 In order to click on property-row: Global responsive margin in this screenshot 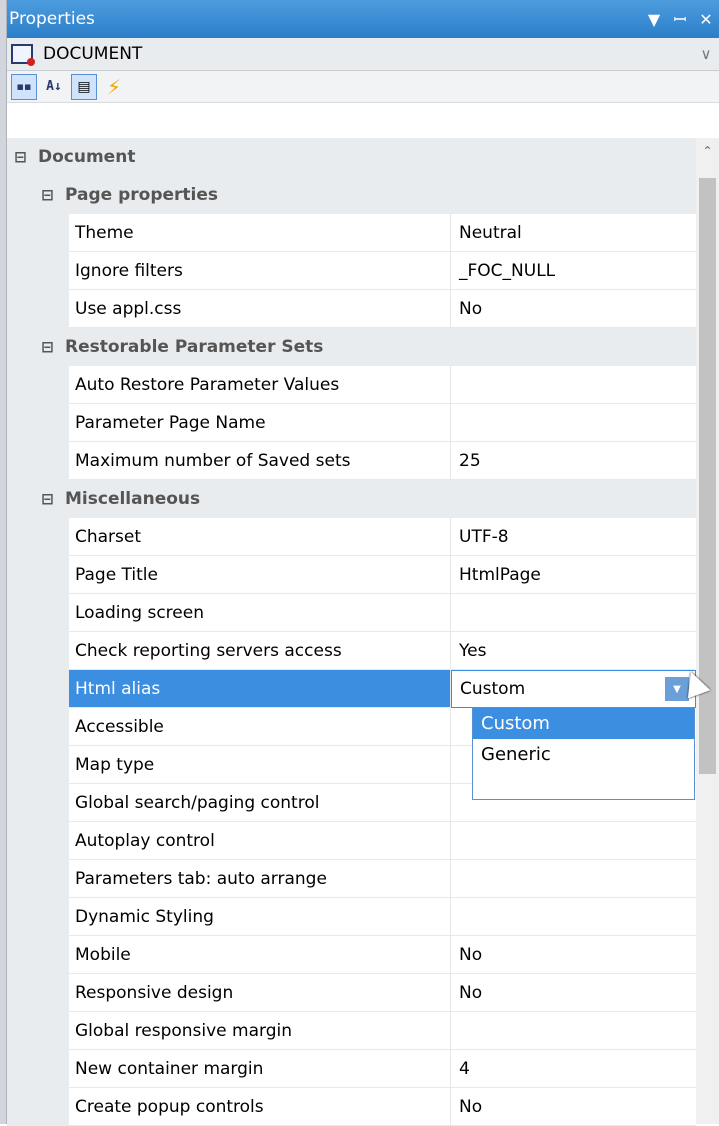, I will do `click(351, 1031)`.